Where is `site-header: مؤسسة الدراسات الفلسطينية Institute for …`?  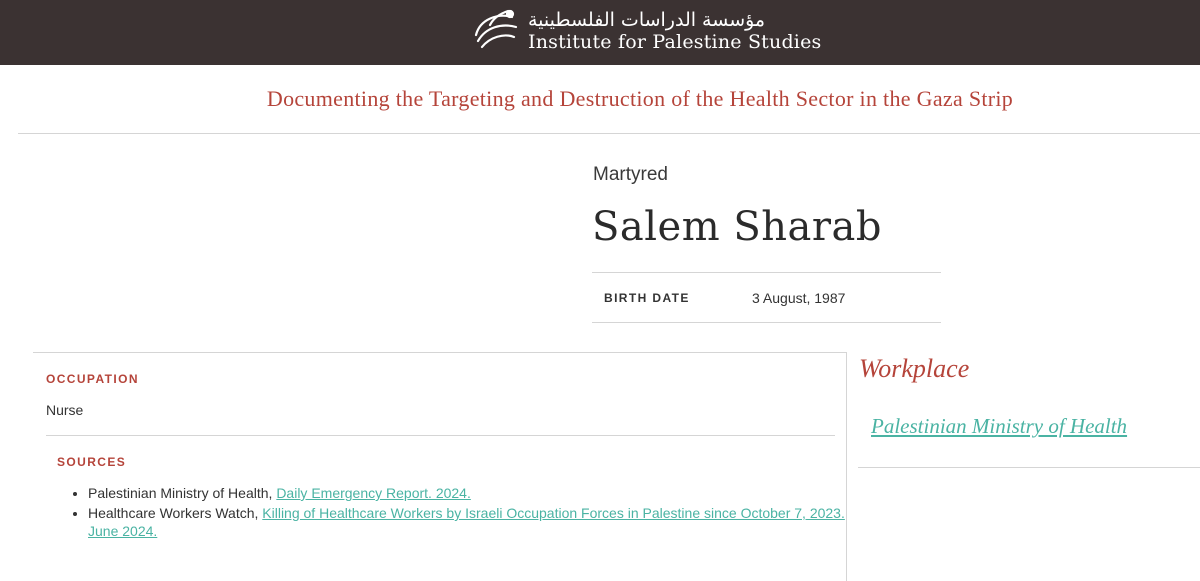
site-header: مؤسسة الدراسات الفلسطينية Institute for … is located at coordinates (600, 32).